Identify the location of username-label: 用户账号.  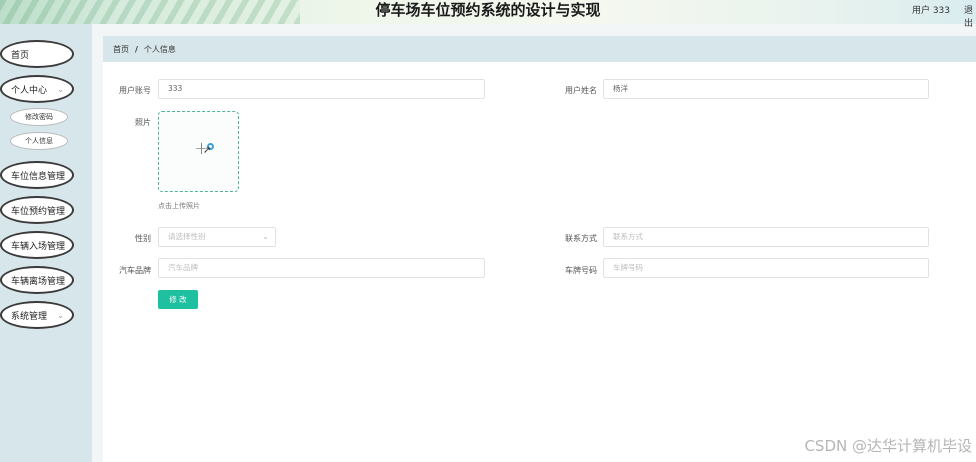
(135, 90).